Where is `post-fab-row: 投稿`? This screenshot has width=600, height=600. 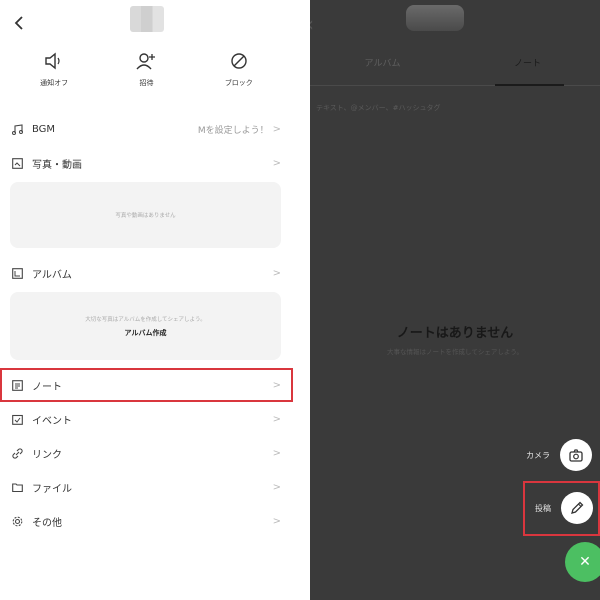
post-fab-row: 投稿 is located at coordinates (564, 508).